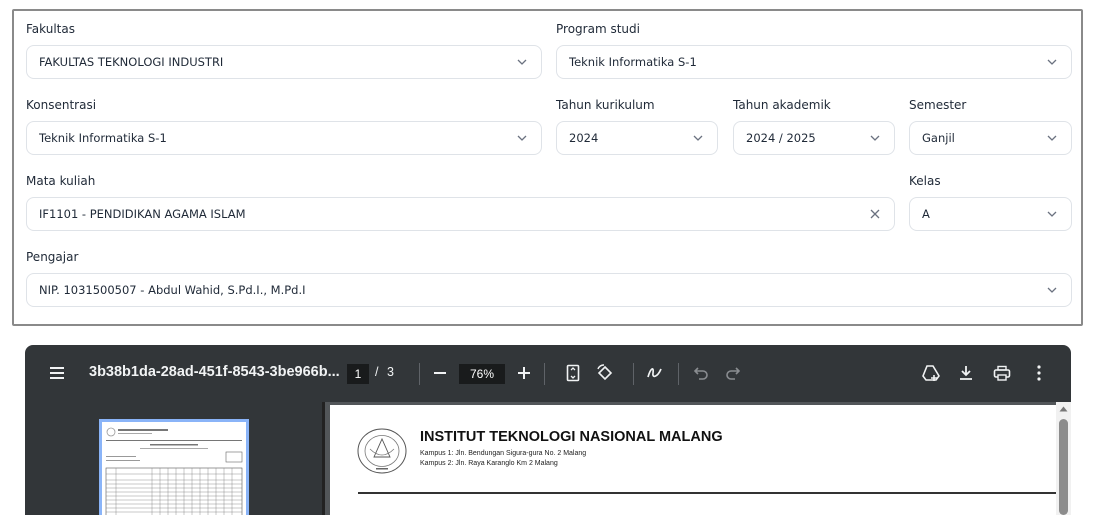 This screenshot has height=515, width=1101. Describe the element at coordinates (284, 62) in the screenshot. I see `fakultas-select: FAKULTAS TEKNOLOGI INDUSTRI` at that location.